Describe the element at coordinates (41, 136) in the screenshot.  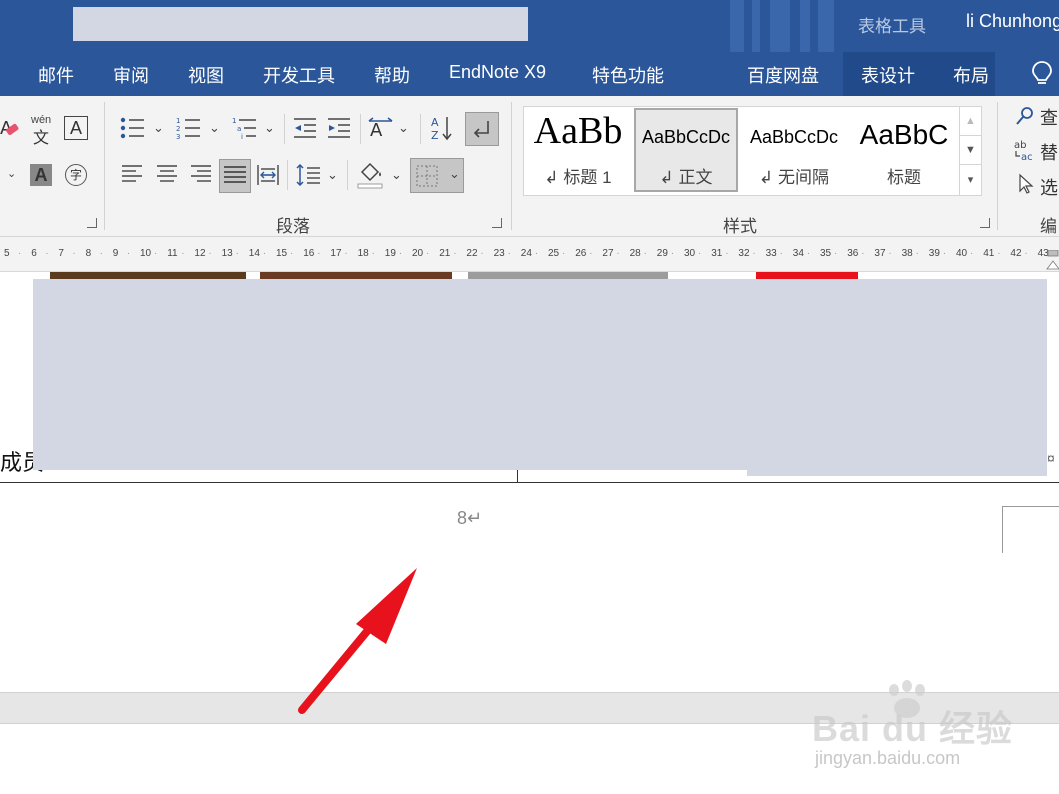
I see `phonetic-guide-icon: 文` at that location.